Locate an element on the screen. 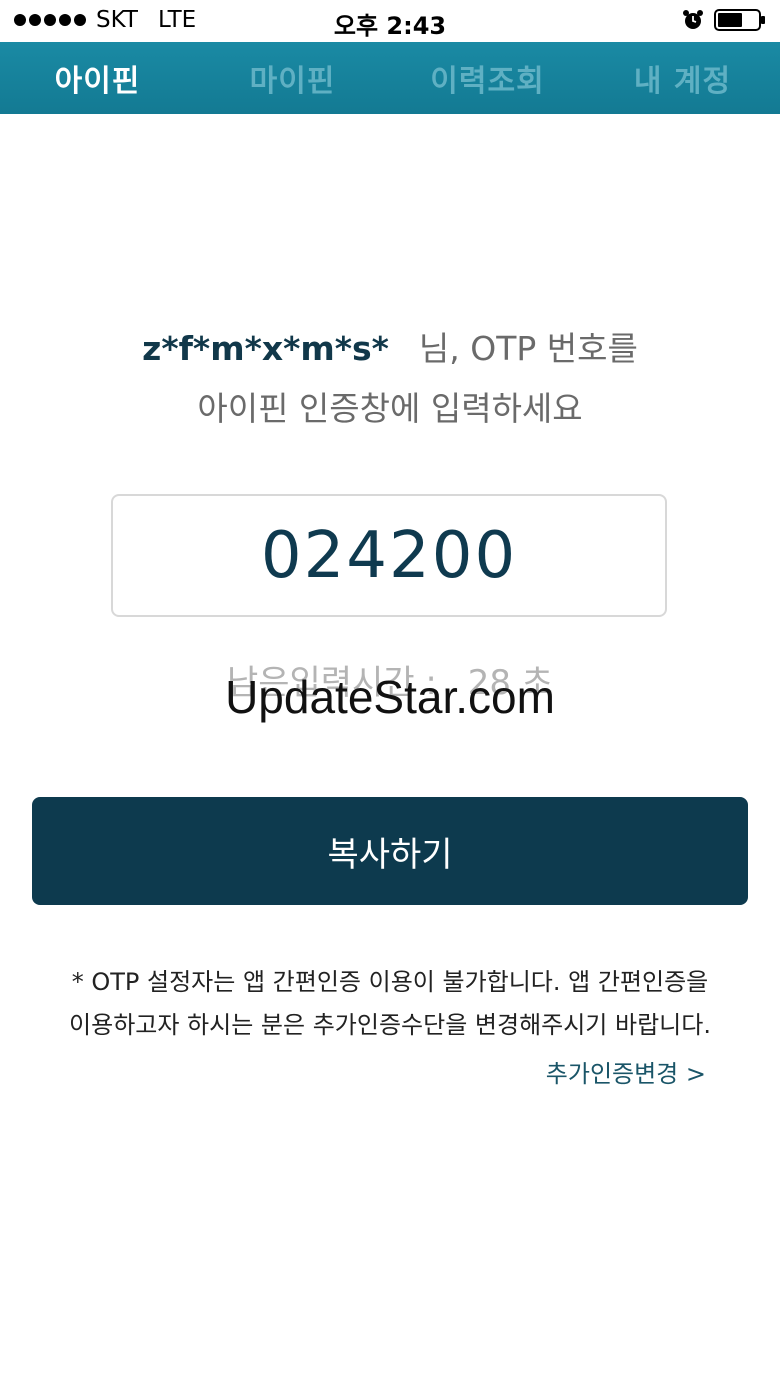 The width and height of the screenshot is (780, 1387). status-time: 오후 2:43 is located at coordinates (390, 26).